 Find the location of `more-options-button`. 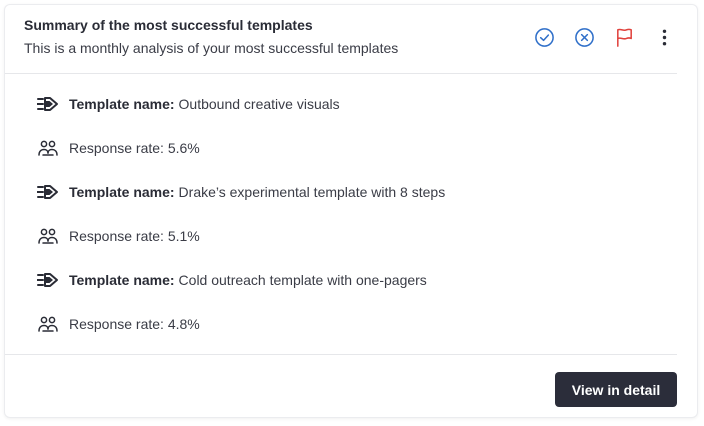

more-options-button is located at coordinates (664, 37).